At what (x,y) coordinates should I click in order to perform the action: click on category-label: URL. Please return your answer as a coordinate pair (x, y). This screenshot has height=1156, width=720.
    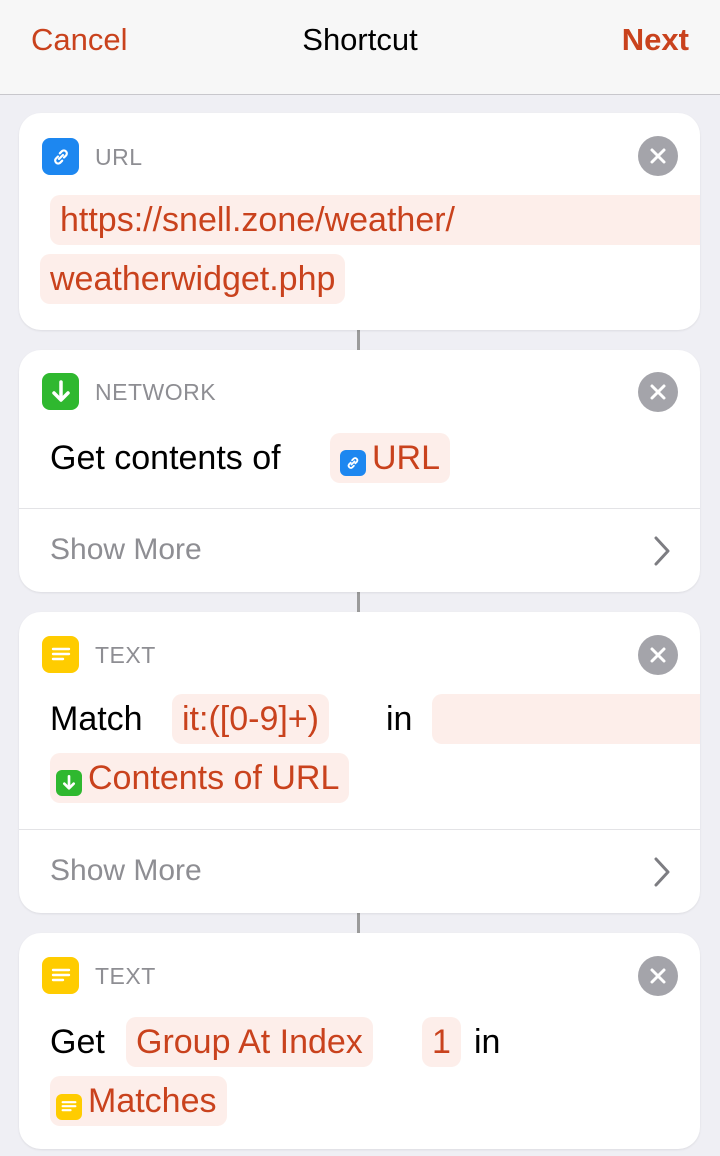
    Looking at the image, I should click on (119, 157).